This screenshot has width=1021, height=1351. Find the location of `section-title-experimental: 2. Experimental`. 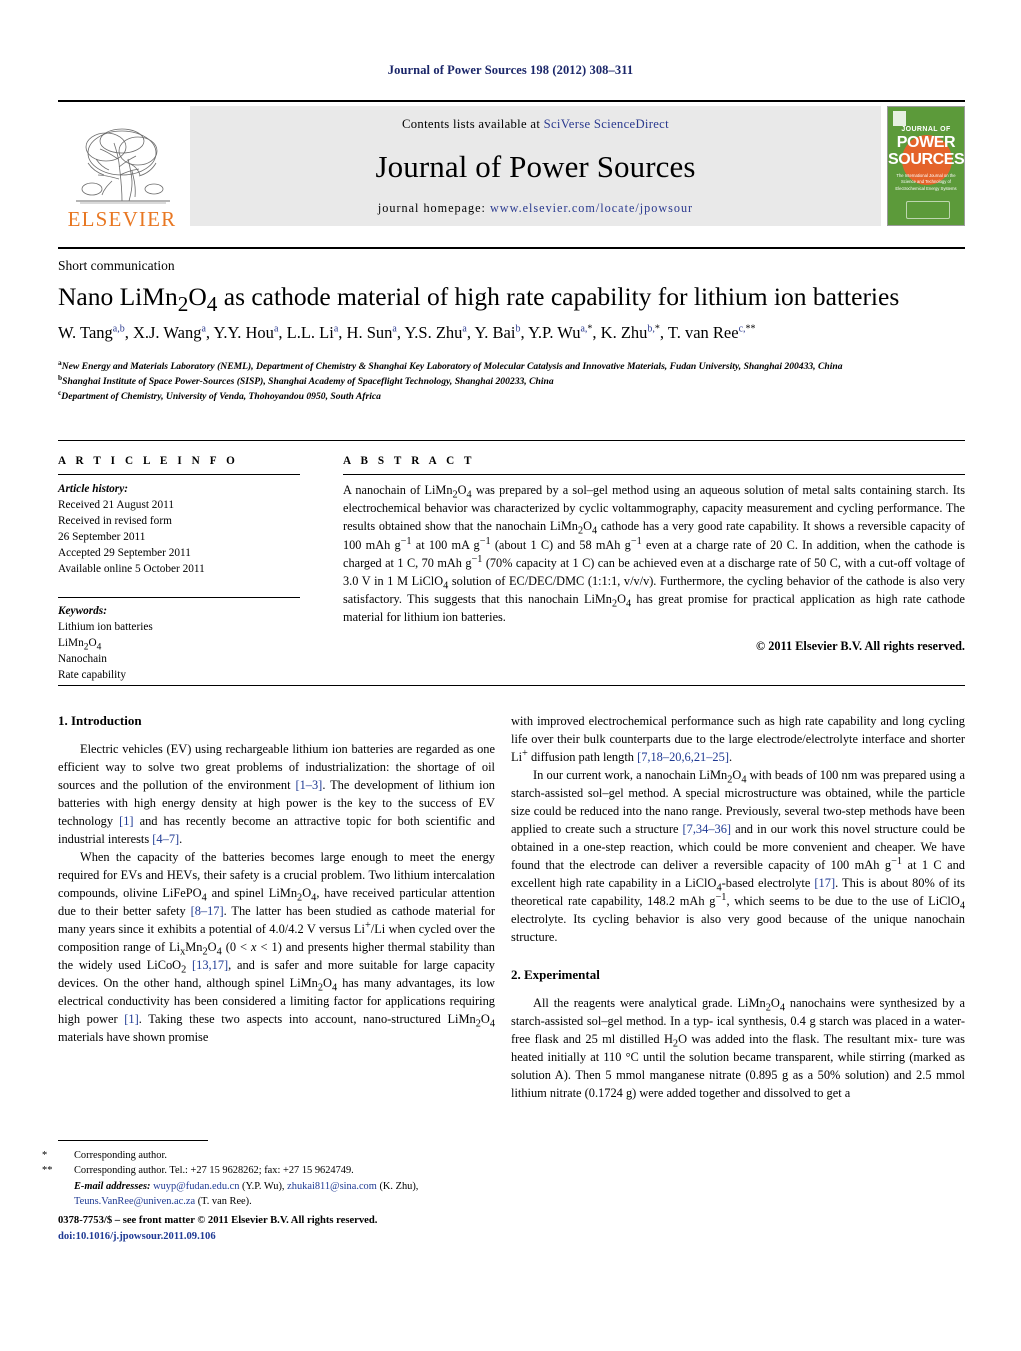

section-title-experimental: 2. Experimental is located at coordinates (555, 974).